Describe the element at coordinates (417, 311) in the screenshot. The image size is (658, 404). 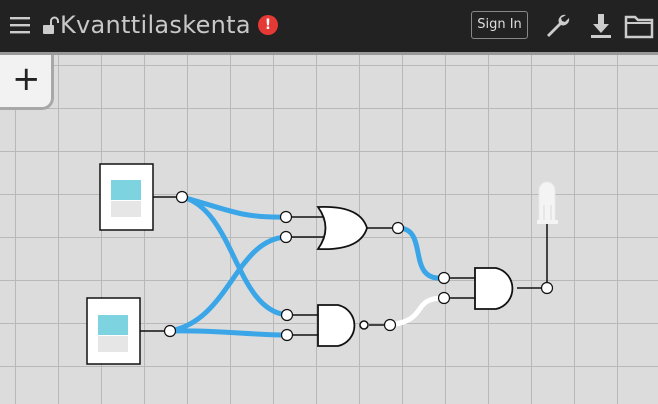
I see `wire-nand-to-and` at that location.